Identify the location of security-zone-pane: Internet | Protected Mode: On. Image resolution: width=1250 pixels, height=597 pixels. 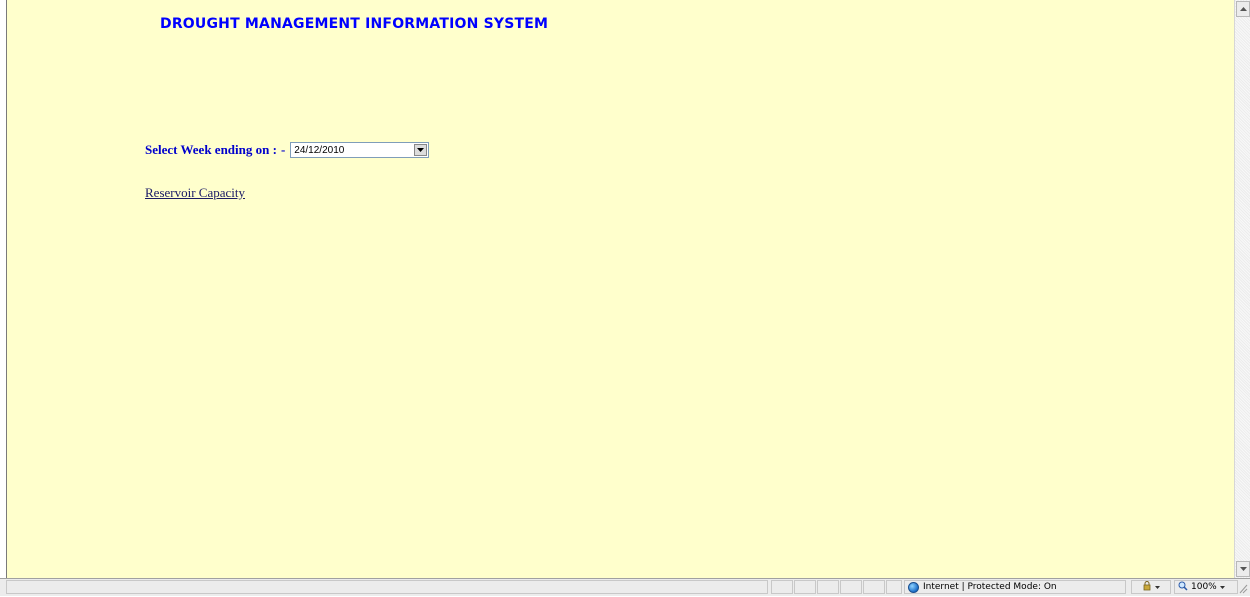
(1015, 587).